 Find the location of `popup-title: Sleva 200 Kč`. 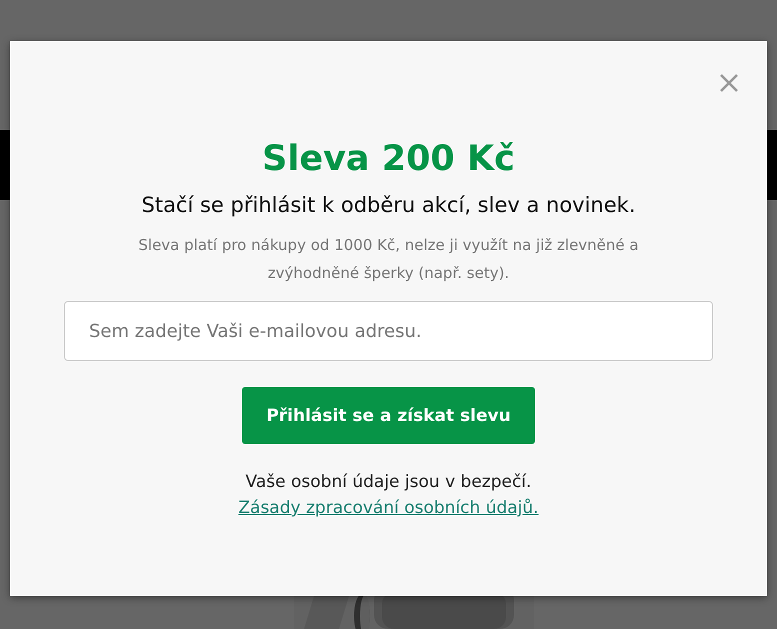

popup-title: Sleva 200 Kč is located at coordinates (388, 159).